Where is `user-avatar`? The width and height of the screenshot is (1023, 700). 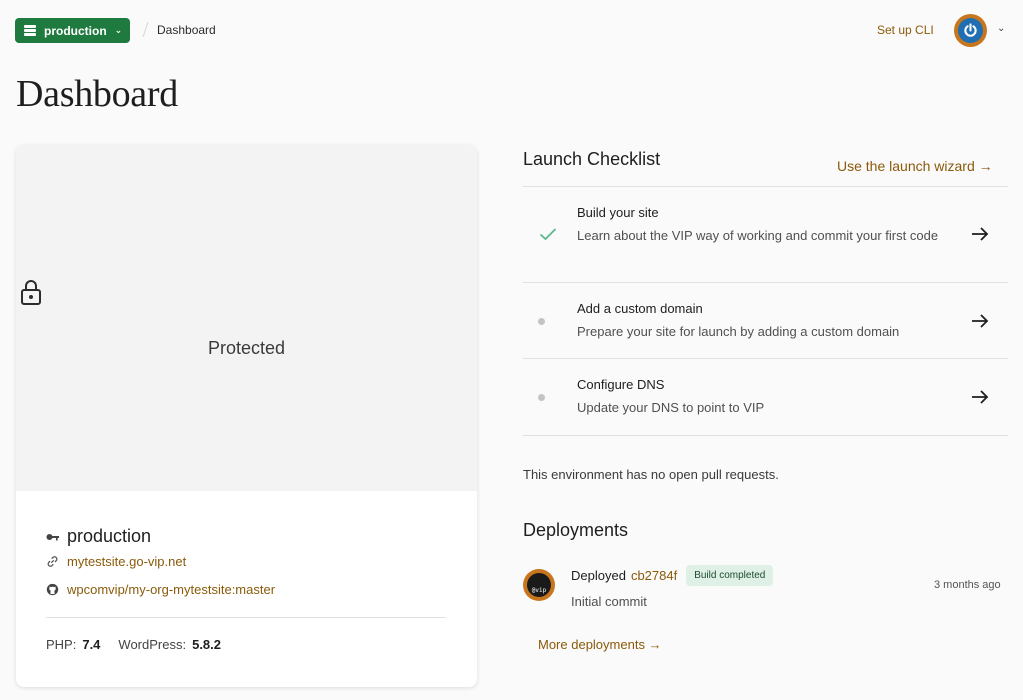
user-avatar is located at coordinates (970, 30).